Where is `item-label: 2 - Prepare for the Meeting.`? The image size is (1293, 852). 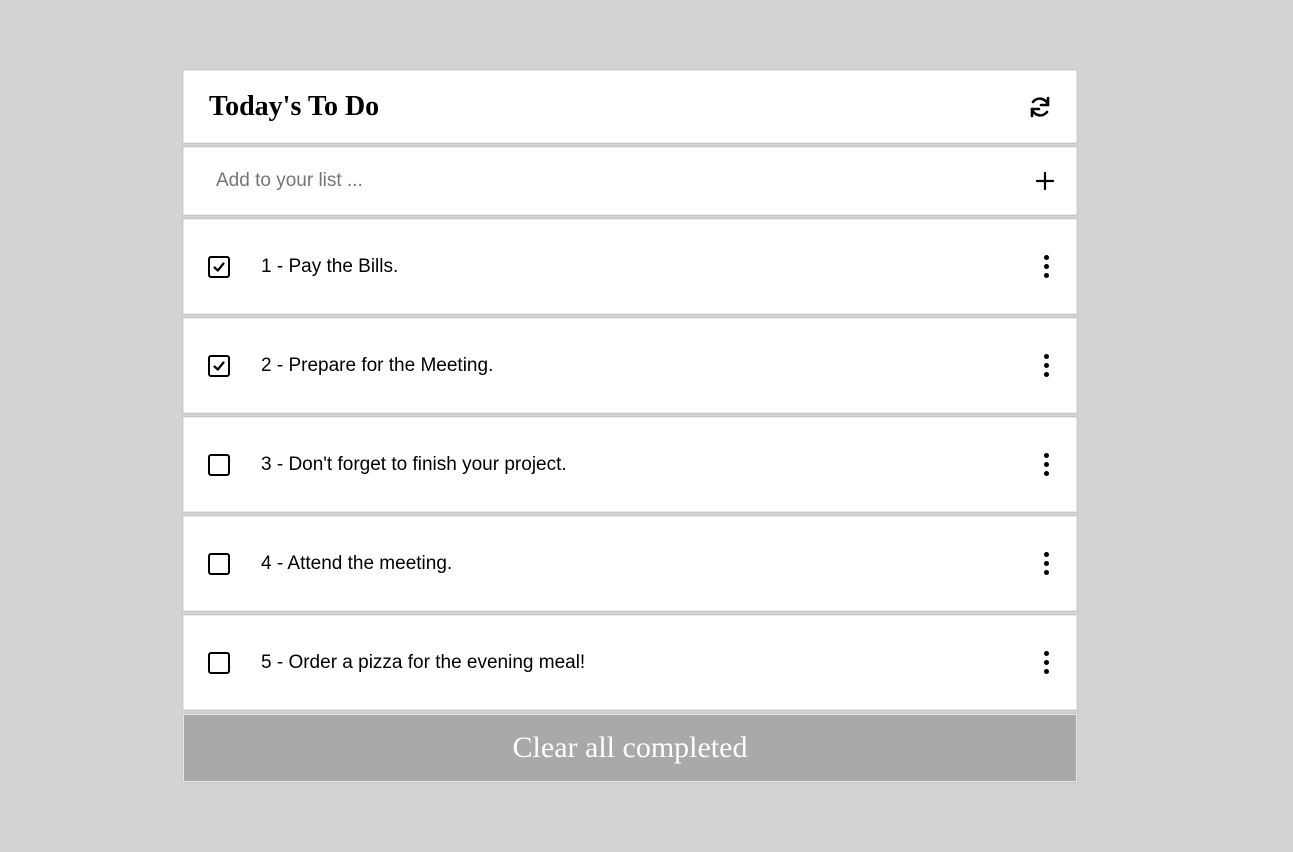 item-label: 2 - Prepare for the Meeting. is located at coordinates (377, 365).